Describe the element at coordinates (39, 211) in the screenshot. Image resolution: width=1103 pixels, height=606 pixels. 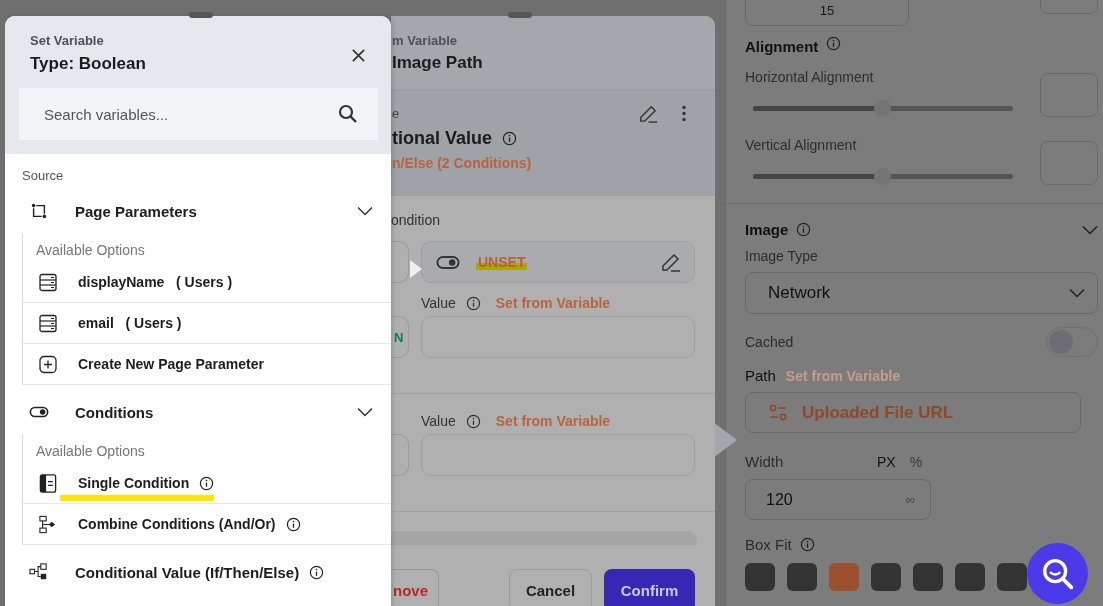
I see `parameters-icon` at that location.